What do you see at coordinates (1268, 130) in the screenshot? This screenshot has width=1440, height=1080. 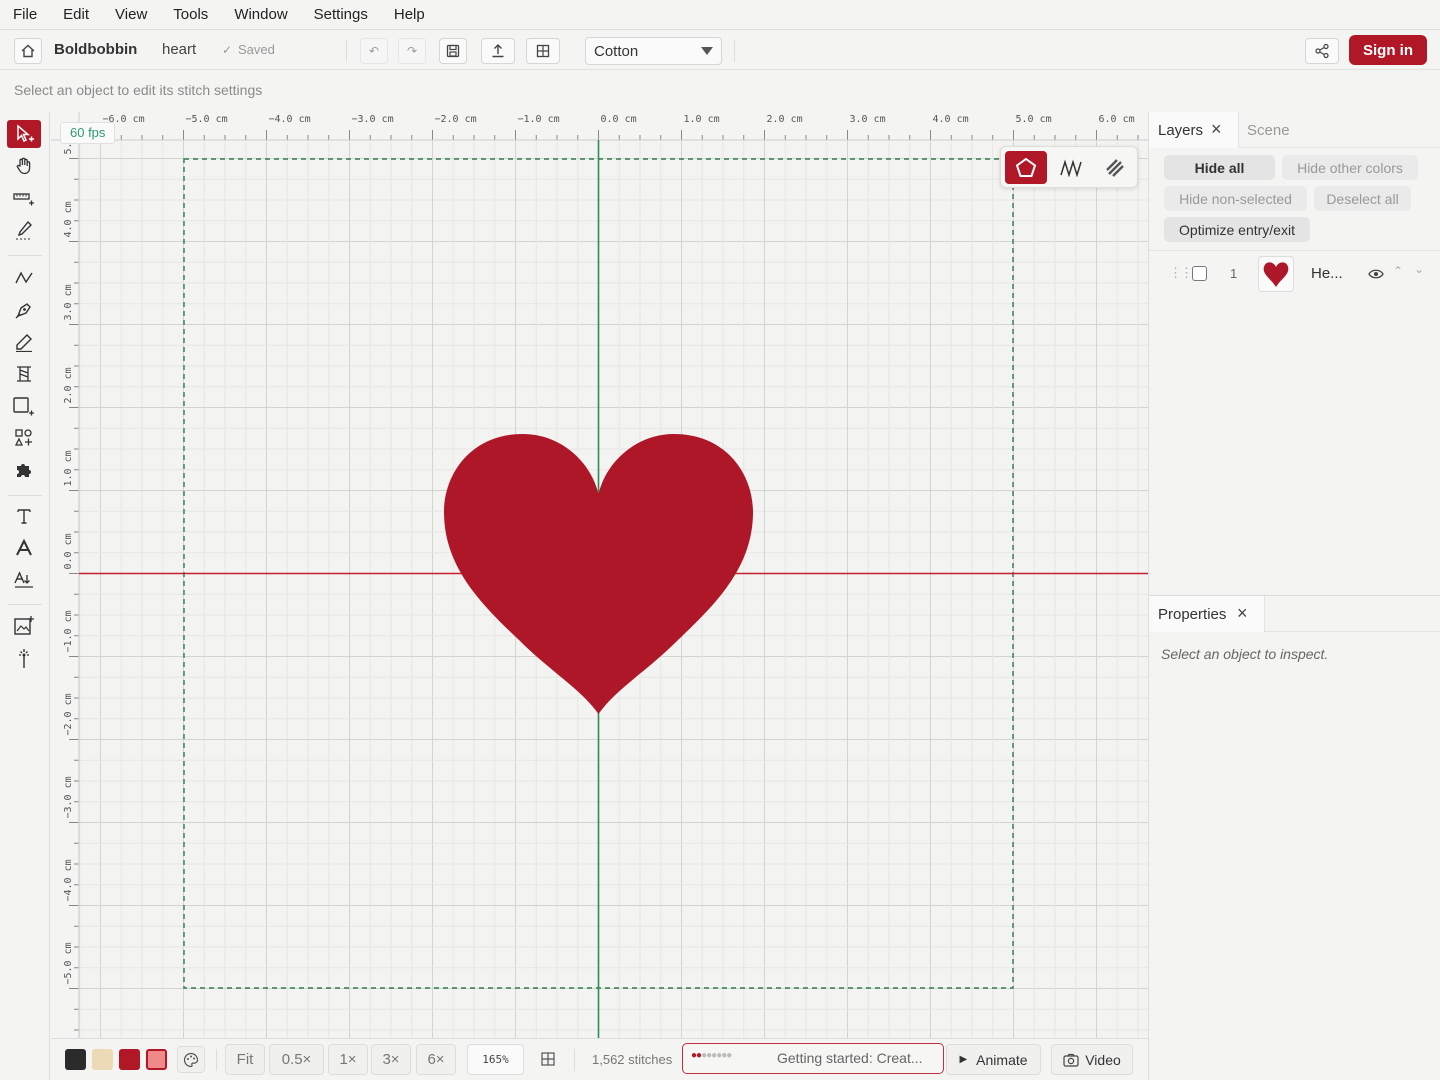 I see `tab-scene: Scene` at bounding box center [1268, 130].